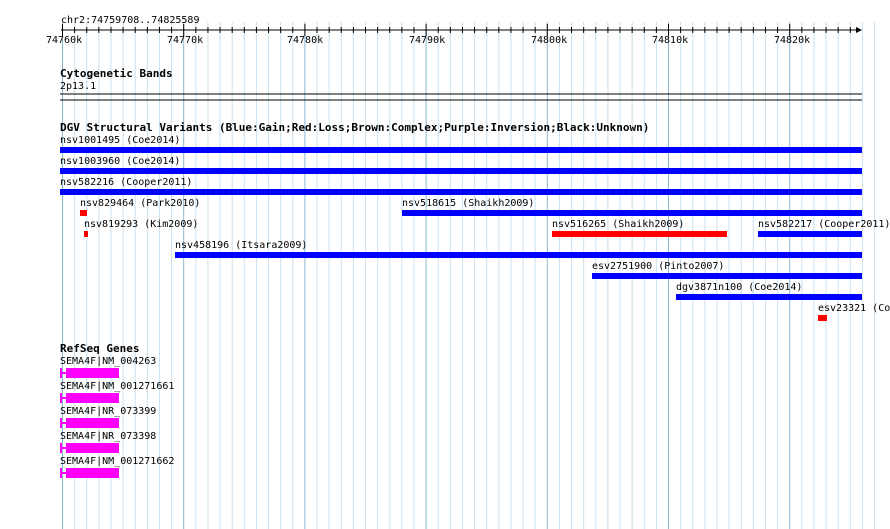 This screenshot has width=890, height=529. What do you see at coordinates (108, 362) in the screenshot?
I see `gene-label: SEMA4F|NM_004263` at bounding box center [108, 362].